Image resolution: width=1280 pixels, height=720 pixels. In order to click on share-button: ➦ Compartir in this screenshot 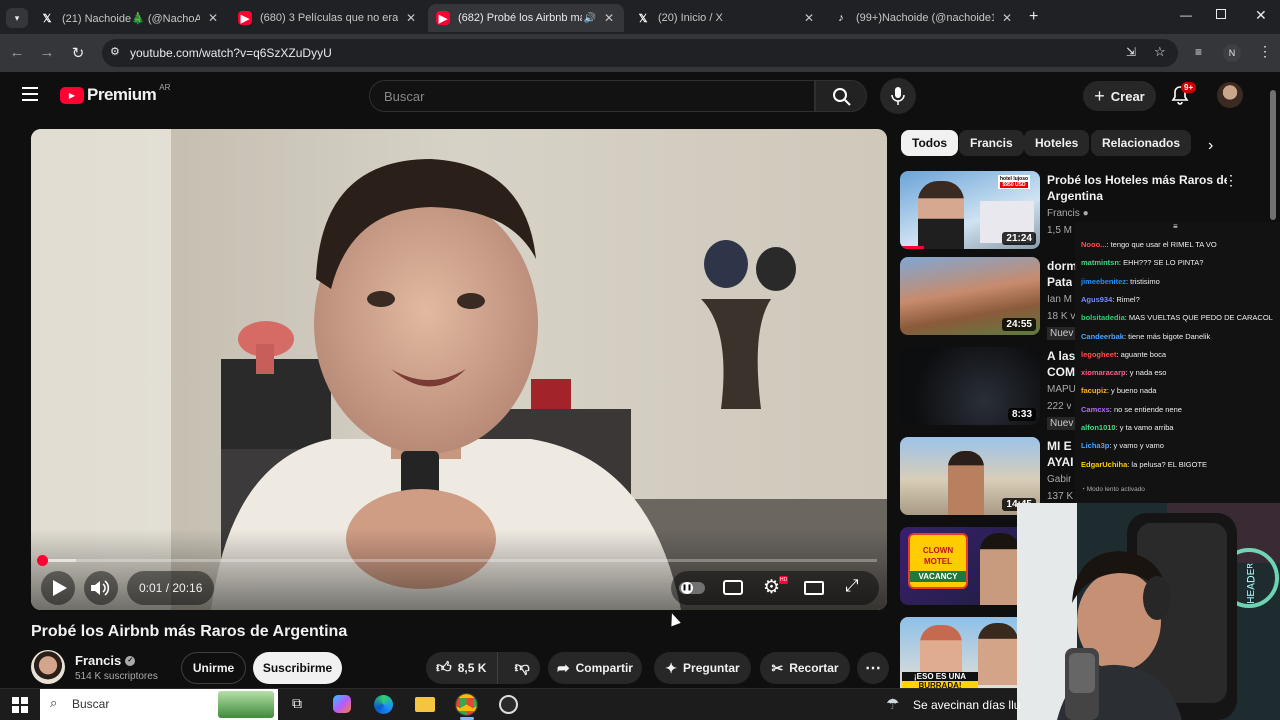, I will do `click(595, 668)`.